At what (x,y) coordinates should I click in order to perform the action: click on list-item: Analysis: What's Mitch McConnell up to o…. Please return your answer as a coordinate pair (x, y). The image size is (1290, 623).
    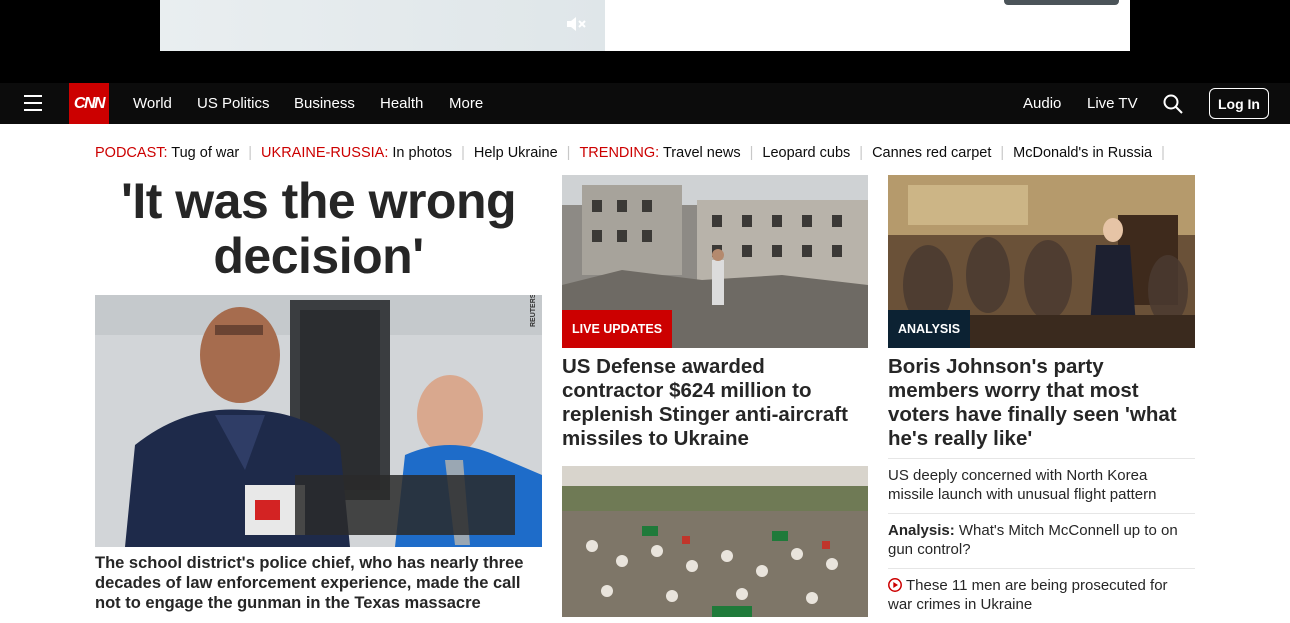
    Looking at the image, I should click on (1041, 540).